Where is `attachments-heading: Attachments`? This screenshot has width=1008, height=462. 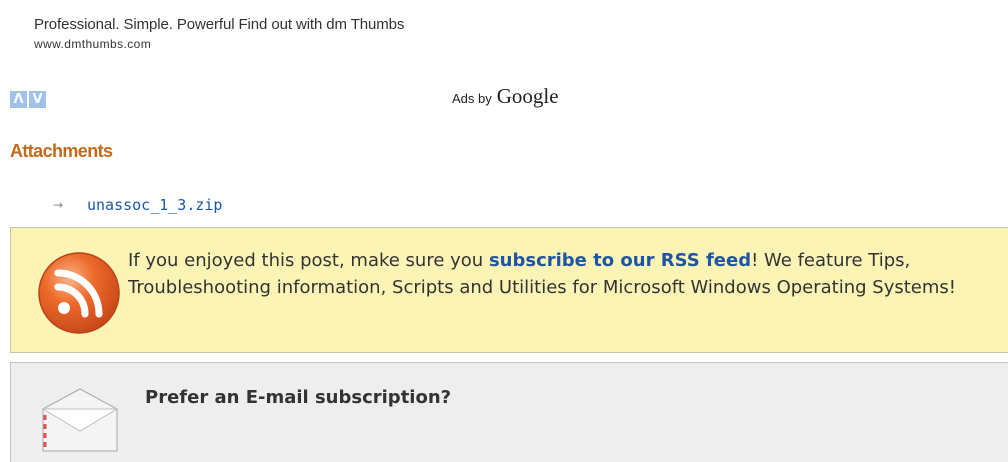
attachments-heading: Attachments is located at coordinates (61, 151).